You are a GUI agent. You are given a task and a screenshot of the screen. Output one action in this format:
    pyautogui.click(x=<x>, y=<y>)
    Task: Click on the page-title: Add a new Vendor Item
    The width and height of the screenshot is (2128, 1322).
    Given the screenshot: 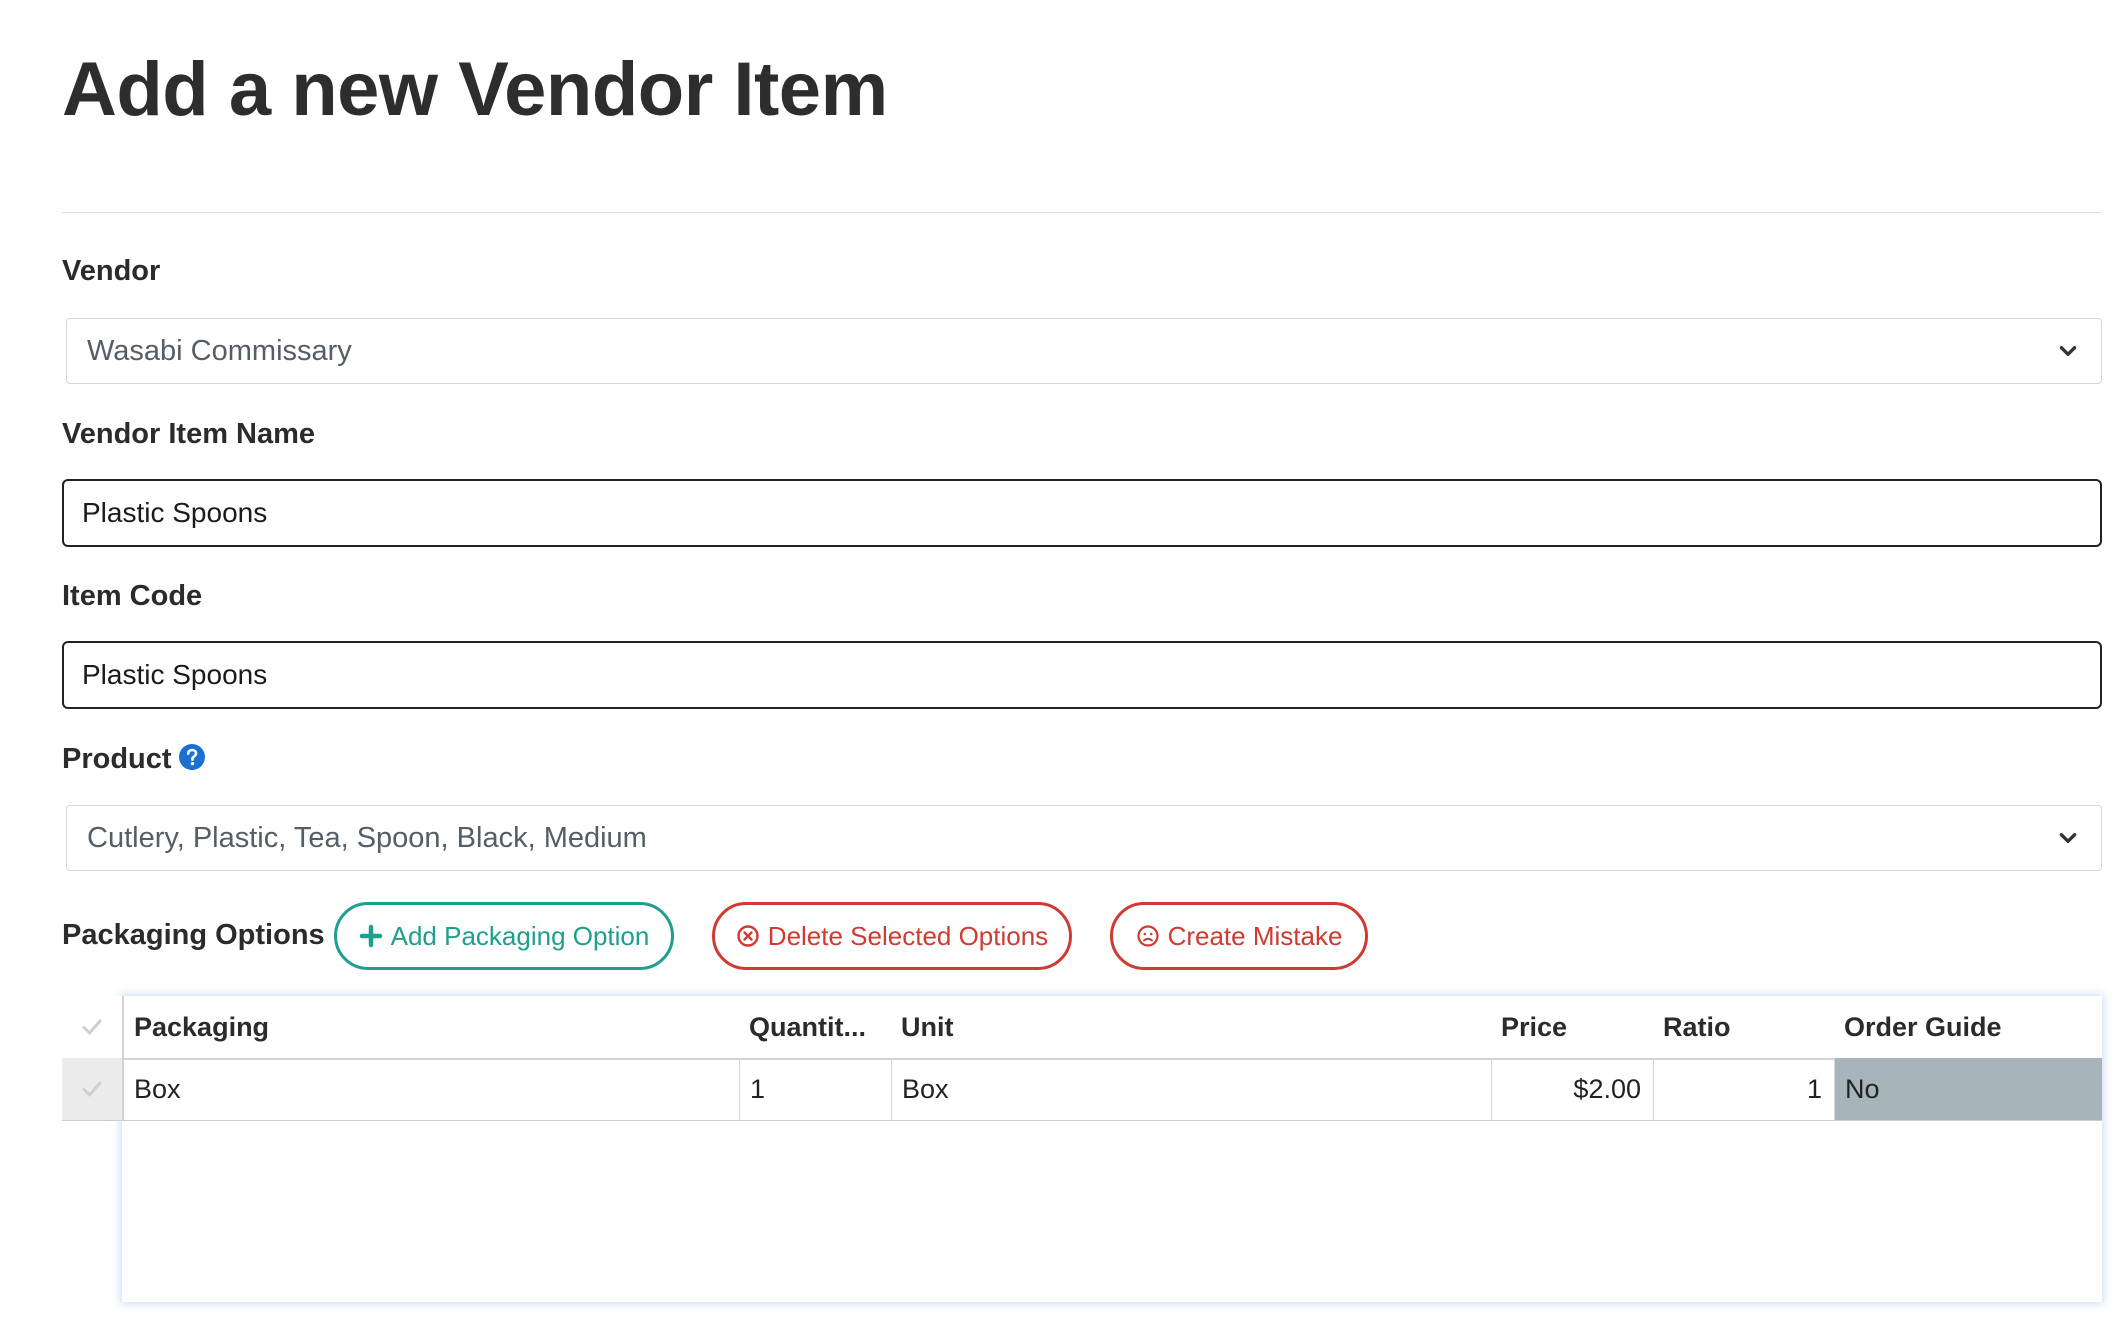 What is the action you would take?
    pyautogui.click(x=475, y=89)
    